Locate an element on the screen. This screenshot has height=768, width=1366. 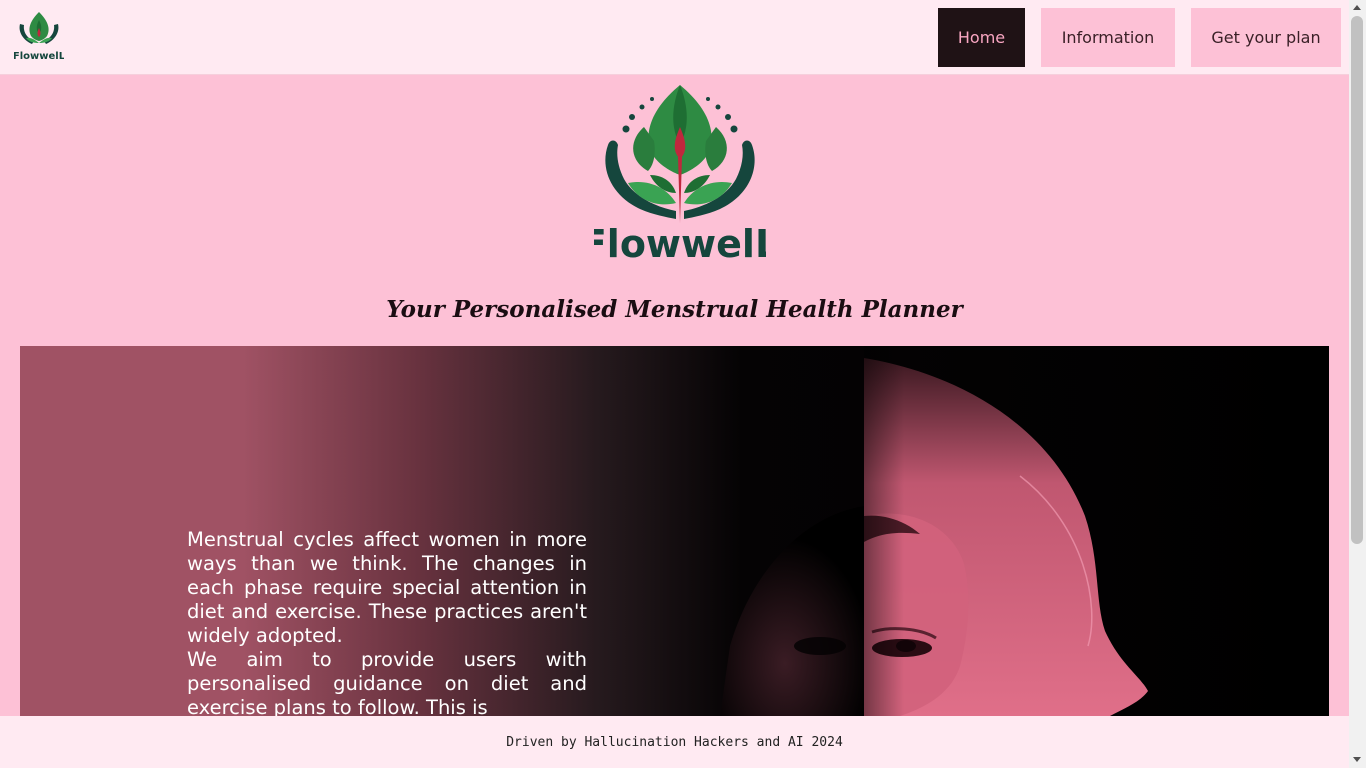
svg-text: FlowwelL is located at coordinates (39, 56).